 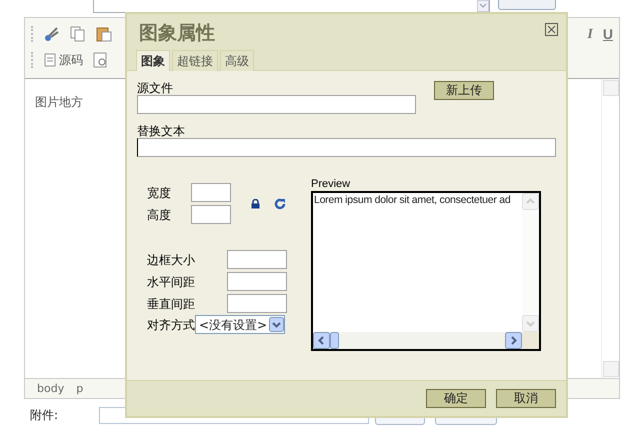 What do you see at coordinates (155, 88) in the screenshot?
I see `source-label: 源文件` at bounding box center [155, 88].